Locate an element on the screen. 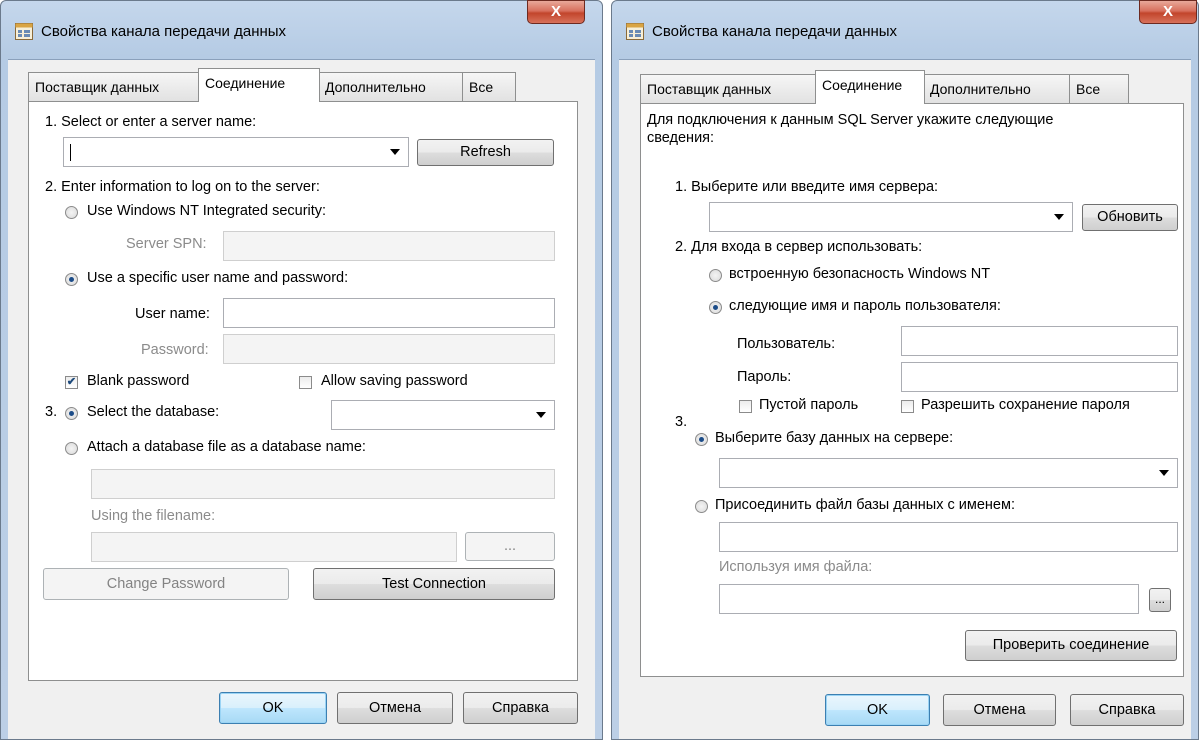 Image resolution: width=1199 pixels, height=740 pixels. test-connection-button: Проверить соединение is located at coordinates (1071, 645).